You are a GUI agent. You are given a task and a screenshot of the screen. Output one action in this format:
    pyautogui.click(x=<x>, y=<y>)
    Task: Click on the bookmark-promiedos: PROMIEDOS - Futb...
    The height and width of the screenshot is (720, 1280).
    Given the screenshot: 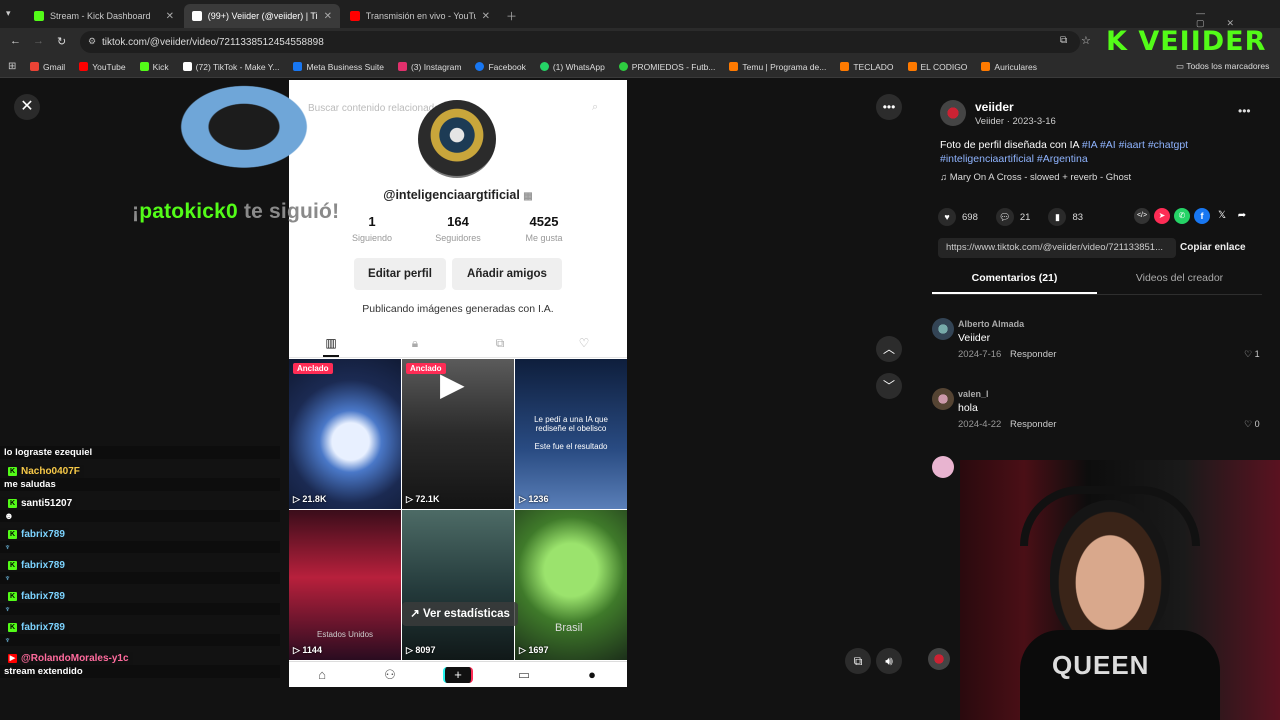 What is the action you would take?
    pyautogui.click(x=667, y=66)
    